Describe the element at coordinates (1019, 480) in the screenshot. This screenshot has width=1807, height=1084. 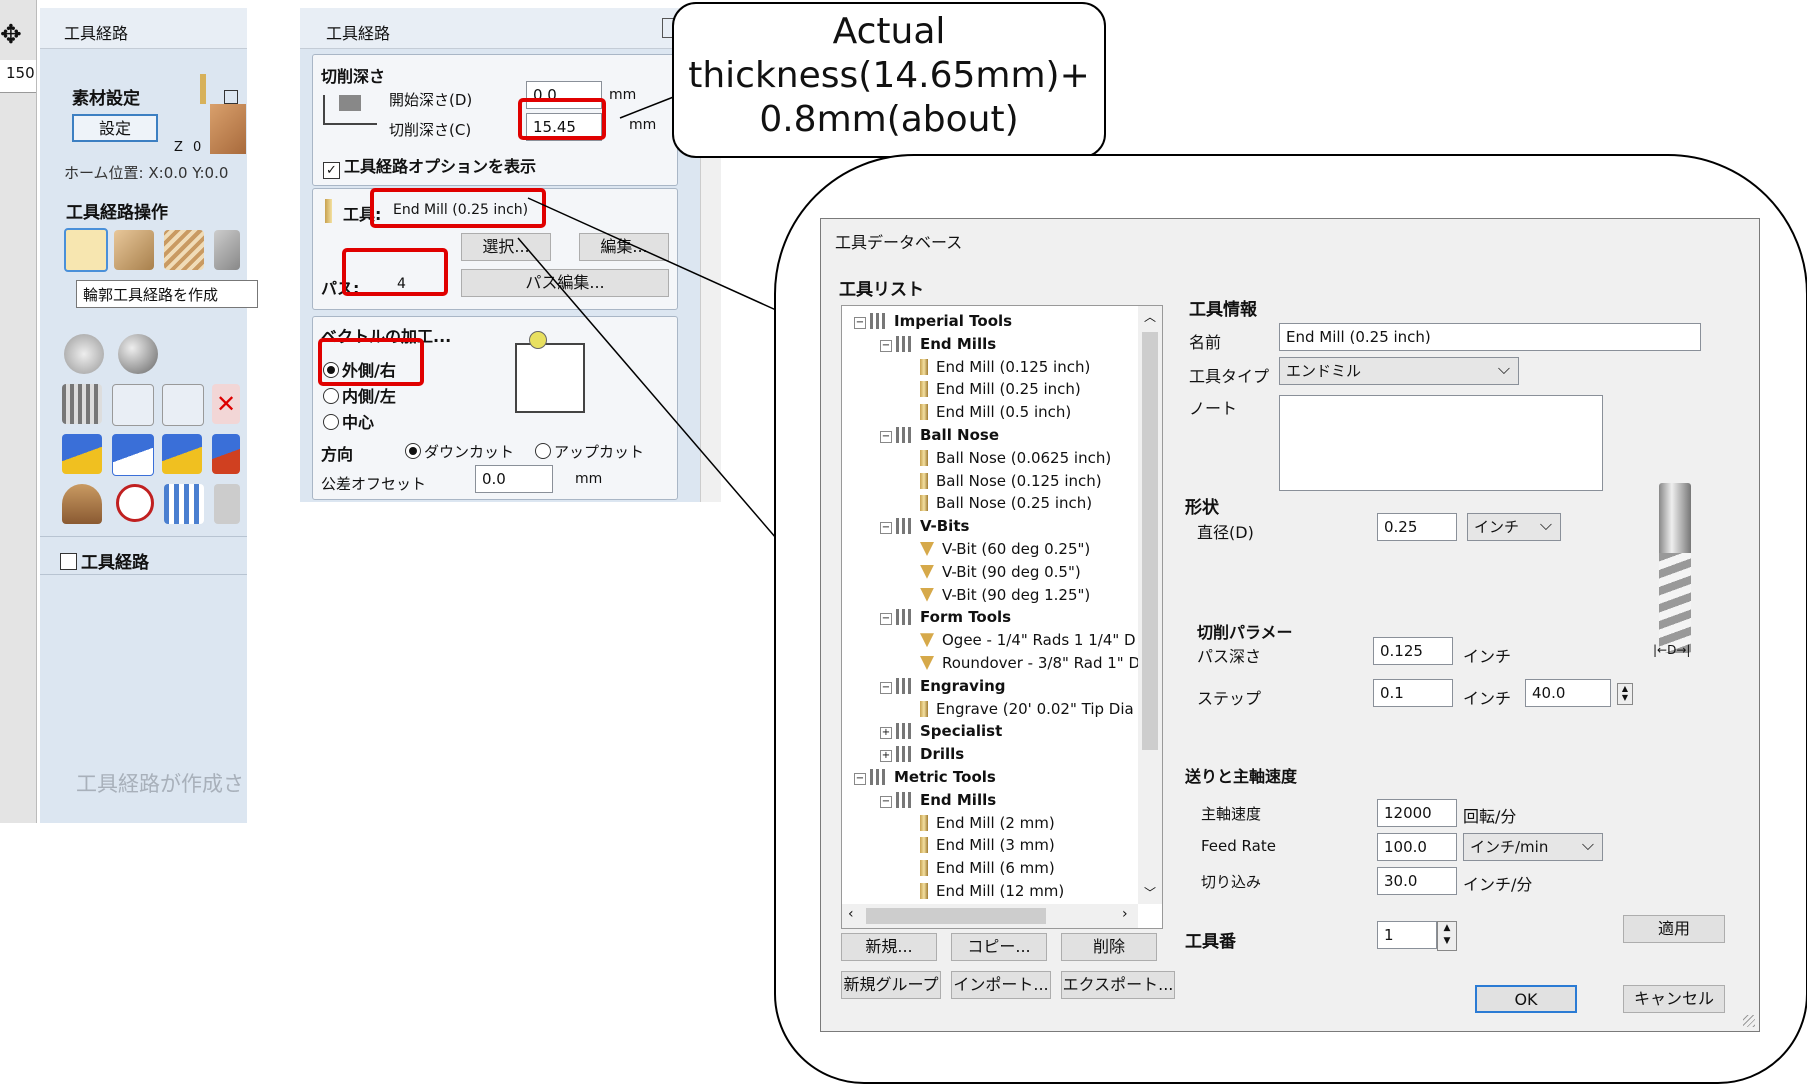
I see `tree-item-label: Ball Nose (0.125 inch)` at that location.